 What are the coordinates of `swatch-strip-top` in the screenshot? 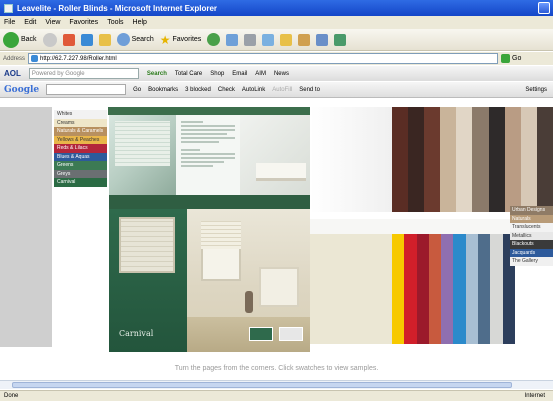 It's located at (472, 159).